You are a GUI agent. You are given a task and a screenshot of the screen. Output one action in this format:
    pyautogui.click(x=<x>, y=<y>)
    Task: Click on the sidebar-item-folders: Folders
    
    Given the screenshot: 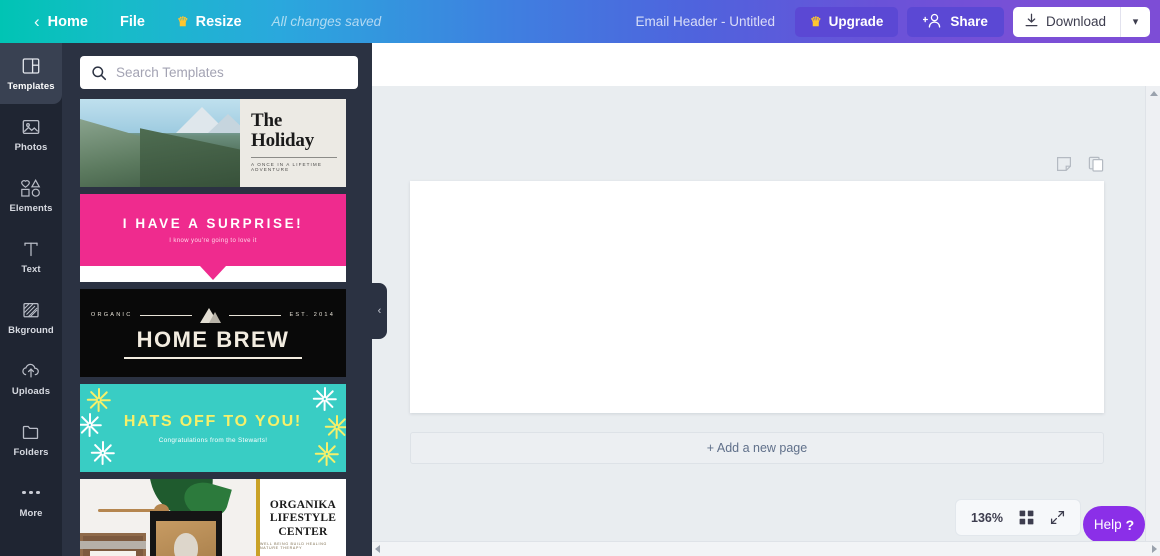 What is the action you would take?
    pyautogui.click(x=31, y=439)
    